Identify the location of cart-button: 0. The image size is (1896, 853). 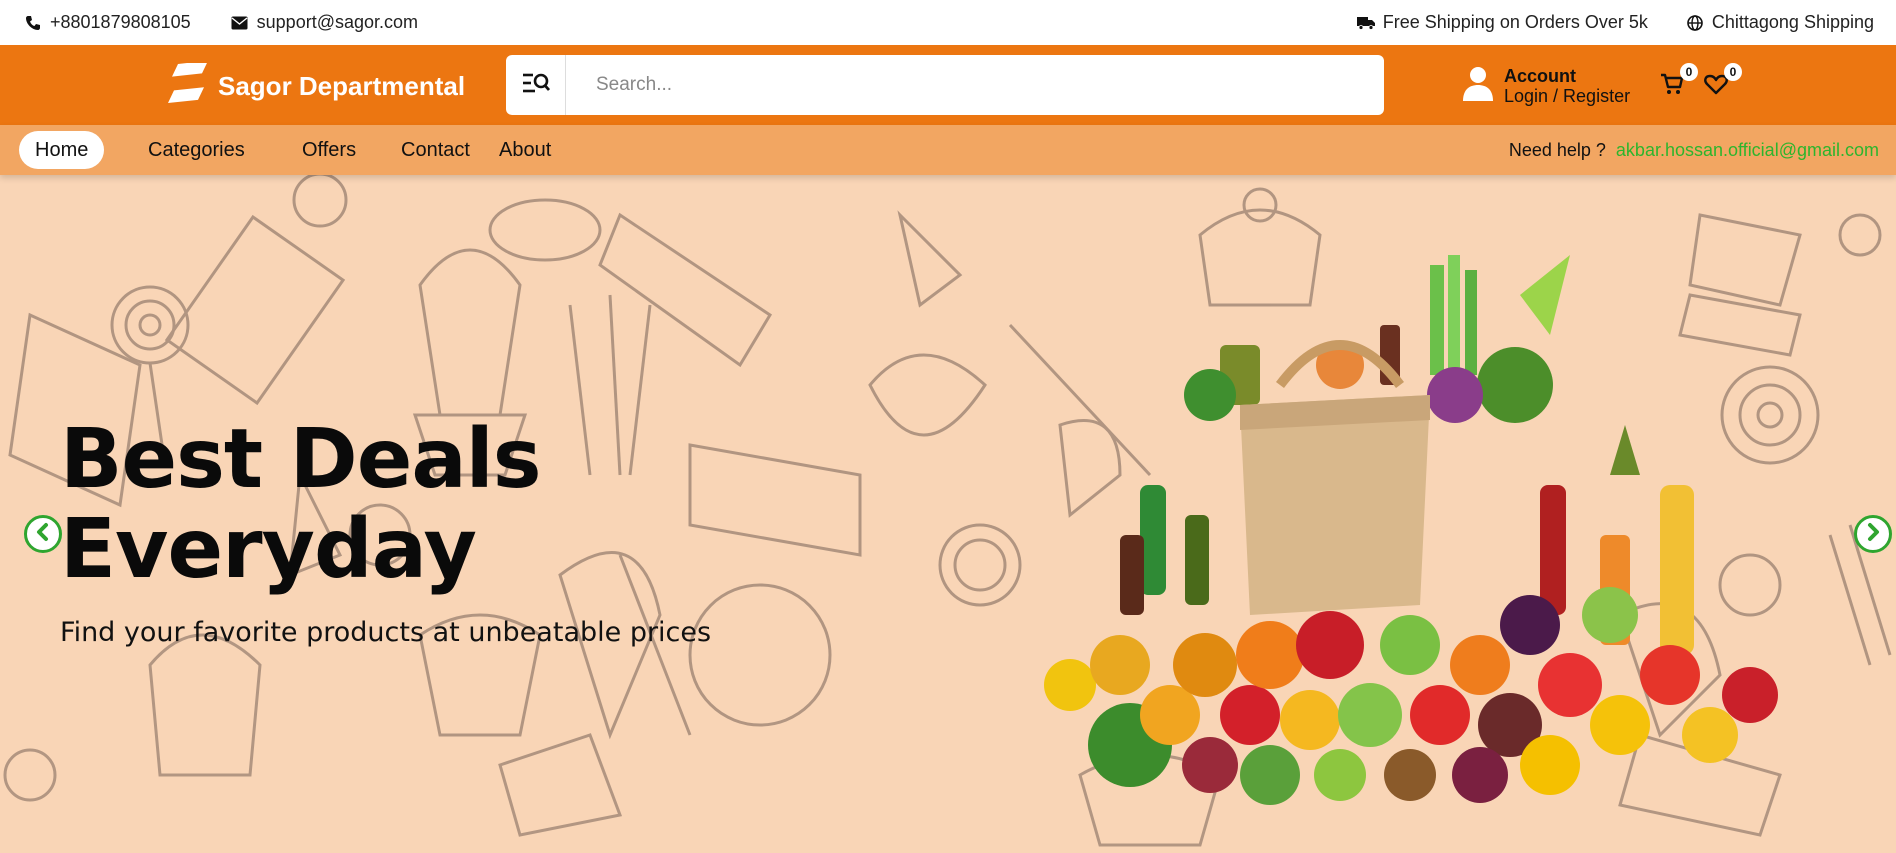
(1679, 81).